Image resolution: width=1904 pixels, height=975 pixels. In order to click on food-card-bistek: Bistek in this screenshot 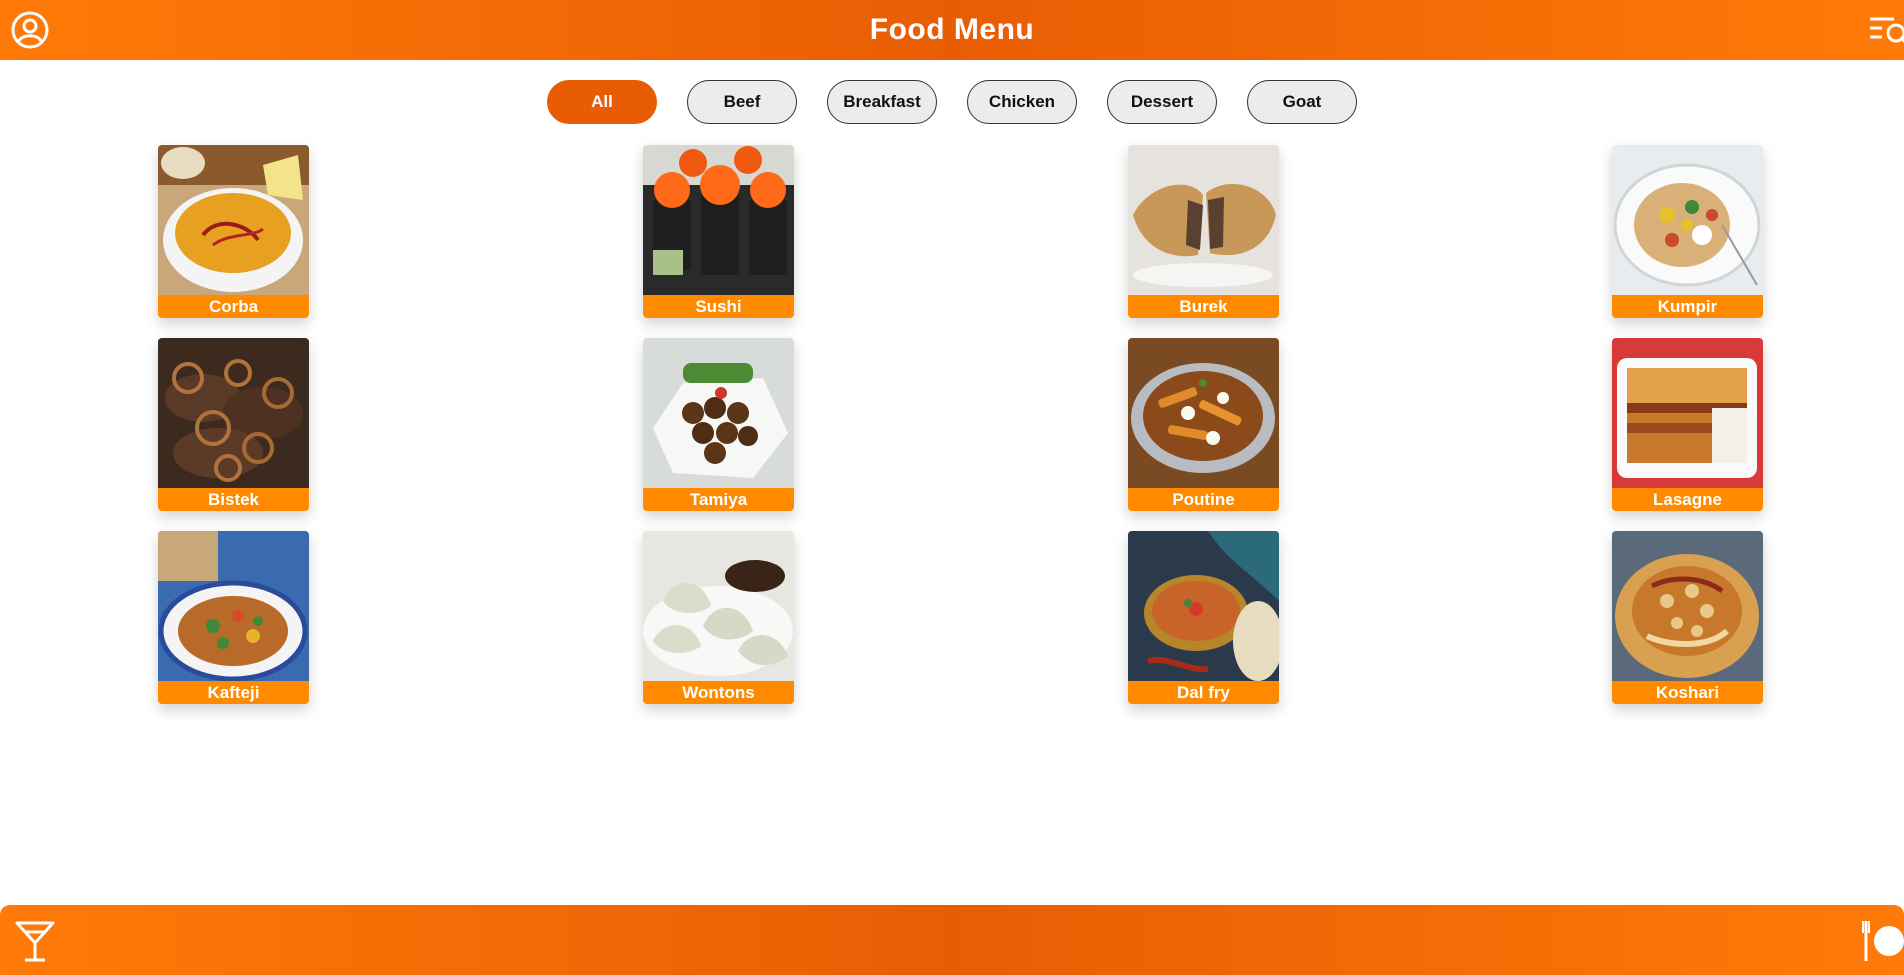, I will do `click(233, 424)`.